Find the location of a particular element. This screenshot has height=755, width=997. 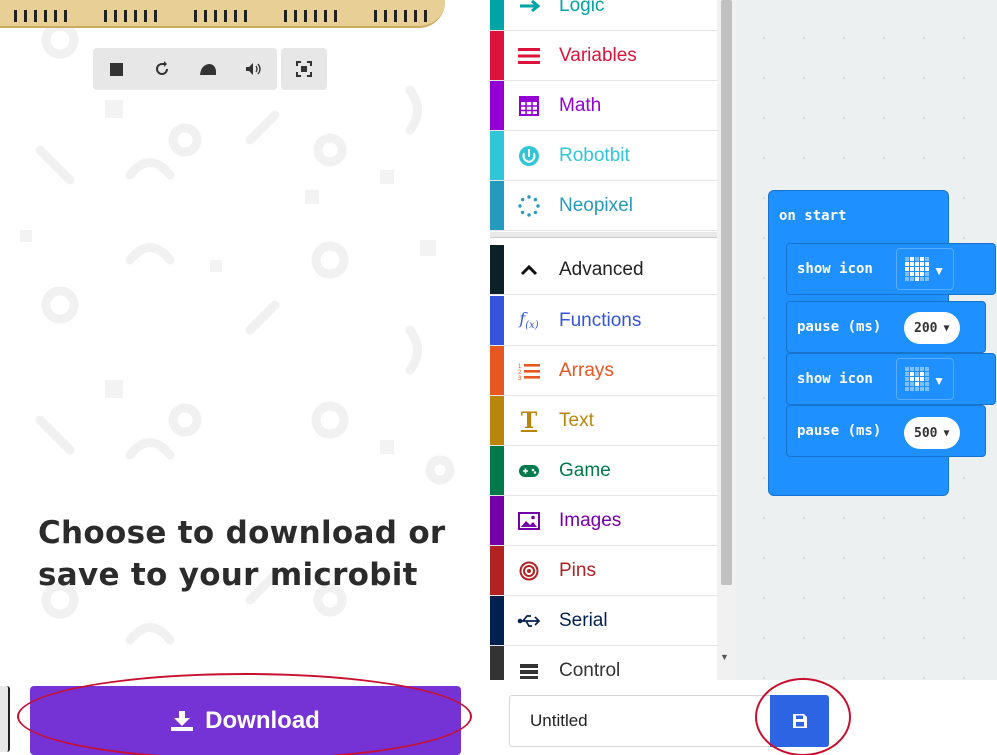

heart-icon is located at coordinates (917, 269).